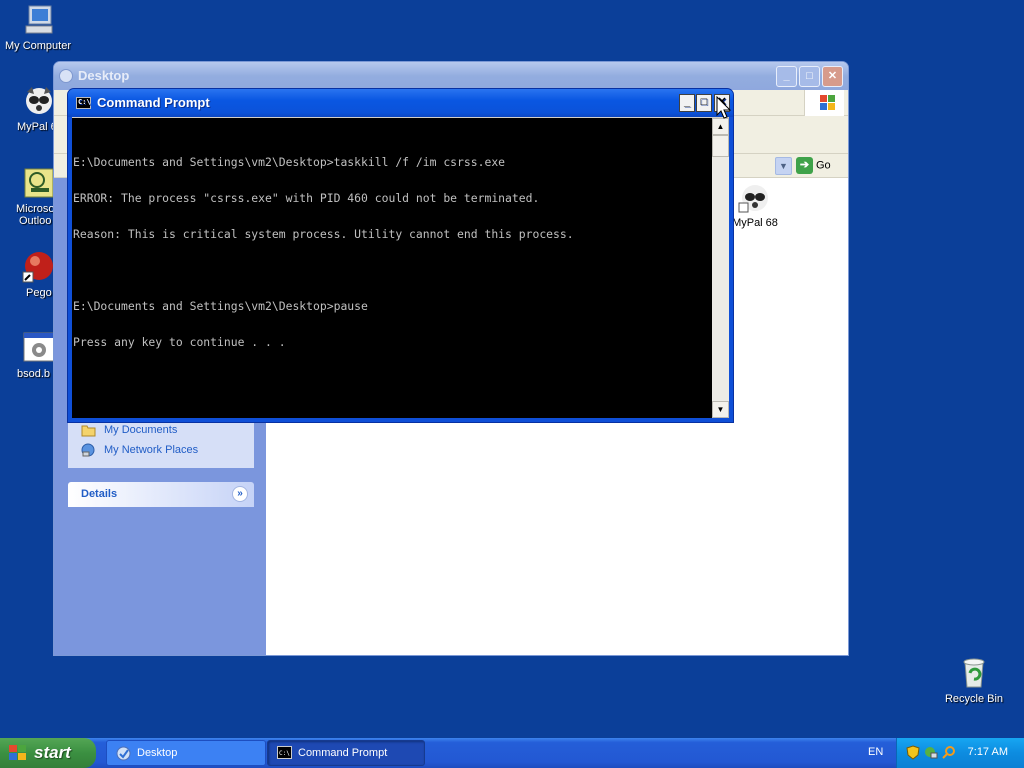 This screenshot has width=1024, height=768. What do you see at coordinates (974, 699) in the screenshot?
I see `desktop-icon-label: Recycle Bin` at bounding box center [974, 699].